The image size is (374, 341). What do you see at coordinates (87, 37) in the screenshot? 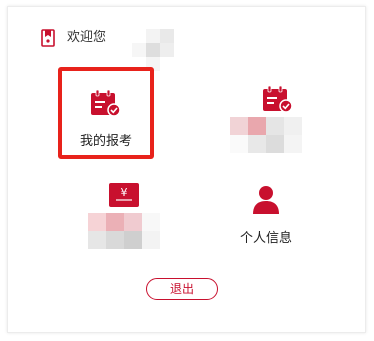
I see `welcome-text: 欢迎您` at bounding box center [87, 37].